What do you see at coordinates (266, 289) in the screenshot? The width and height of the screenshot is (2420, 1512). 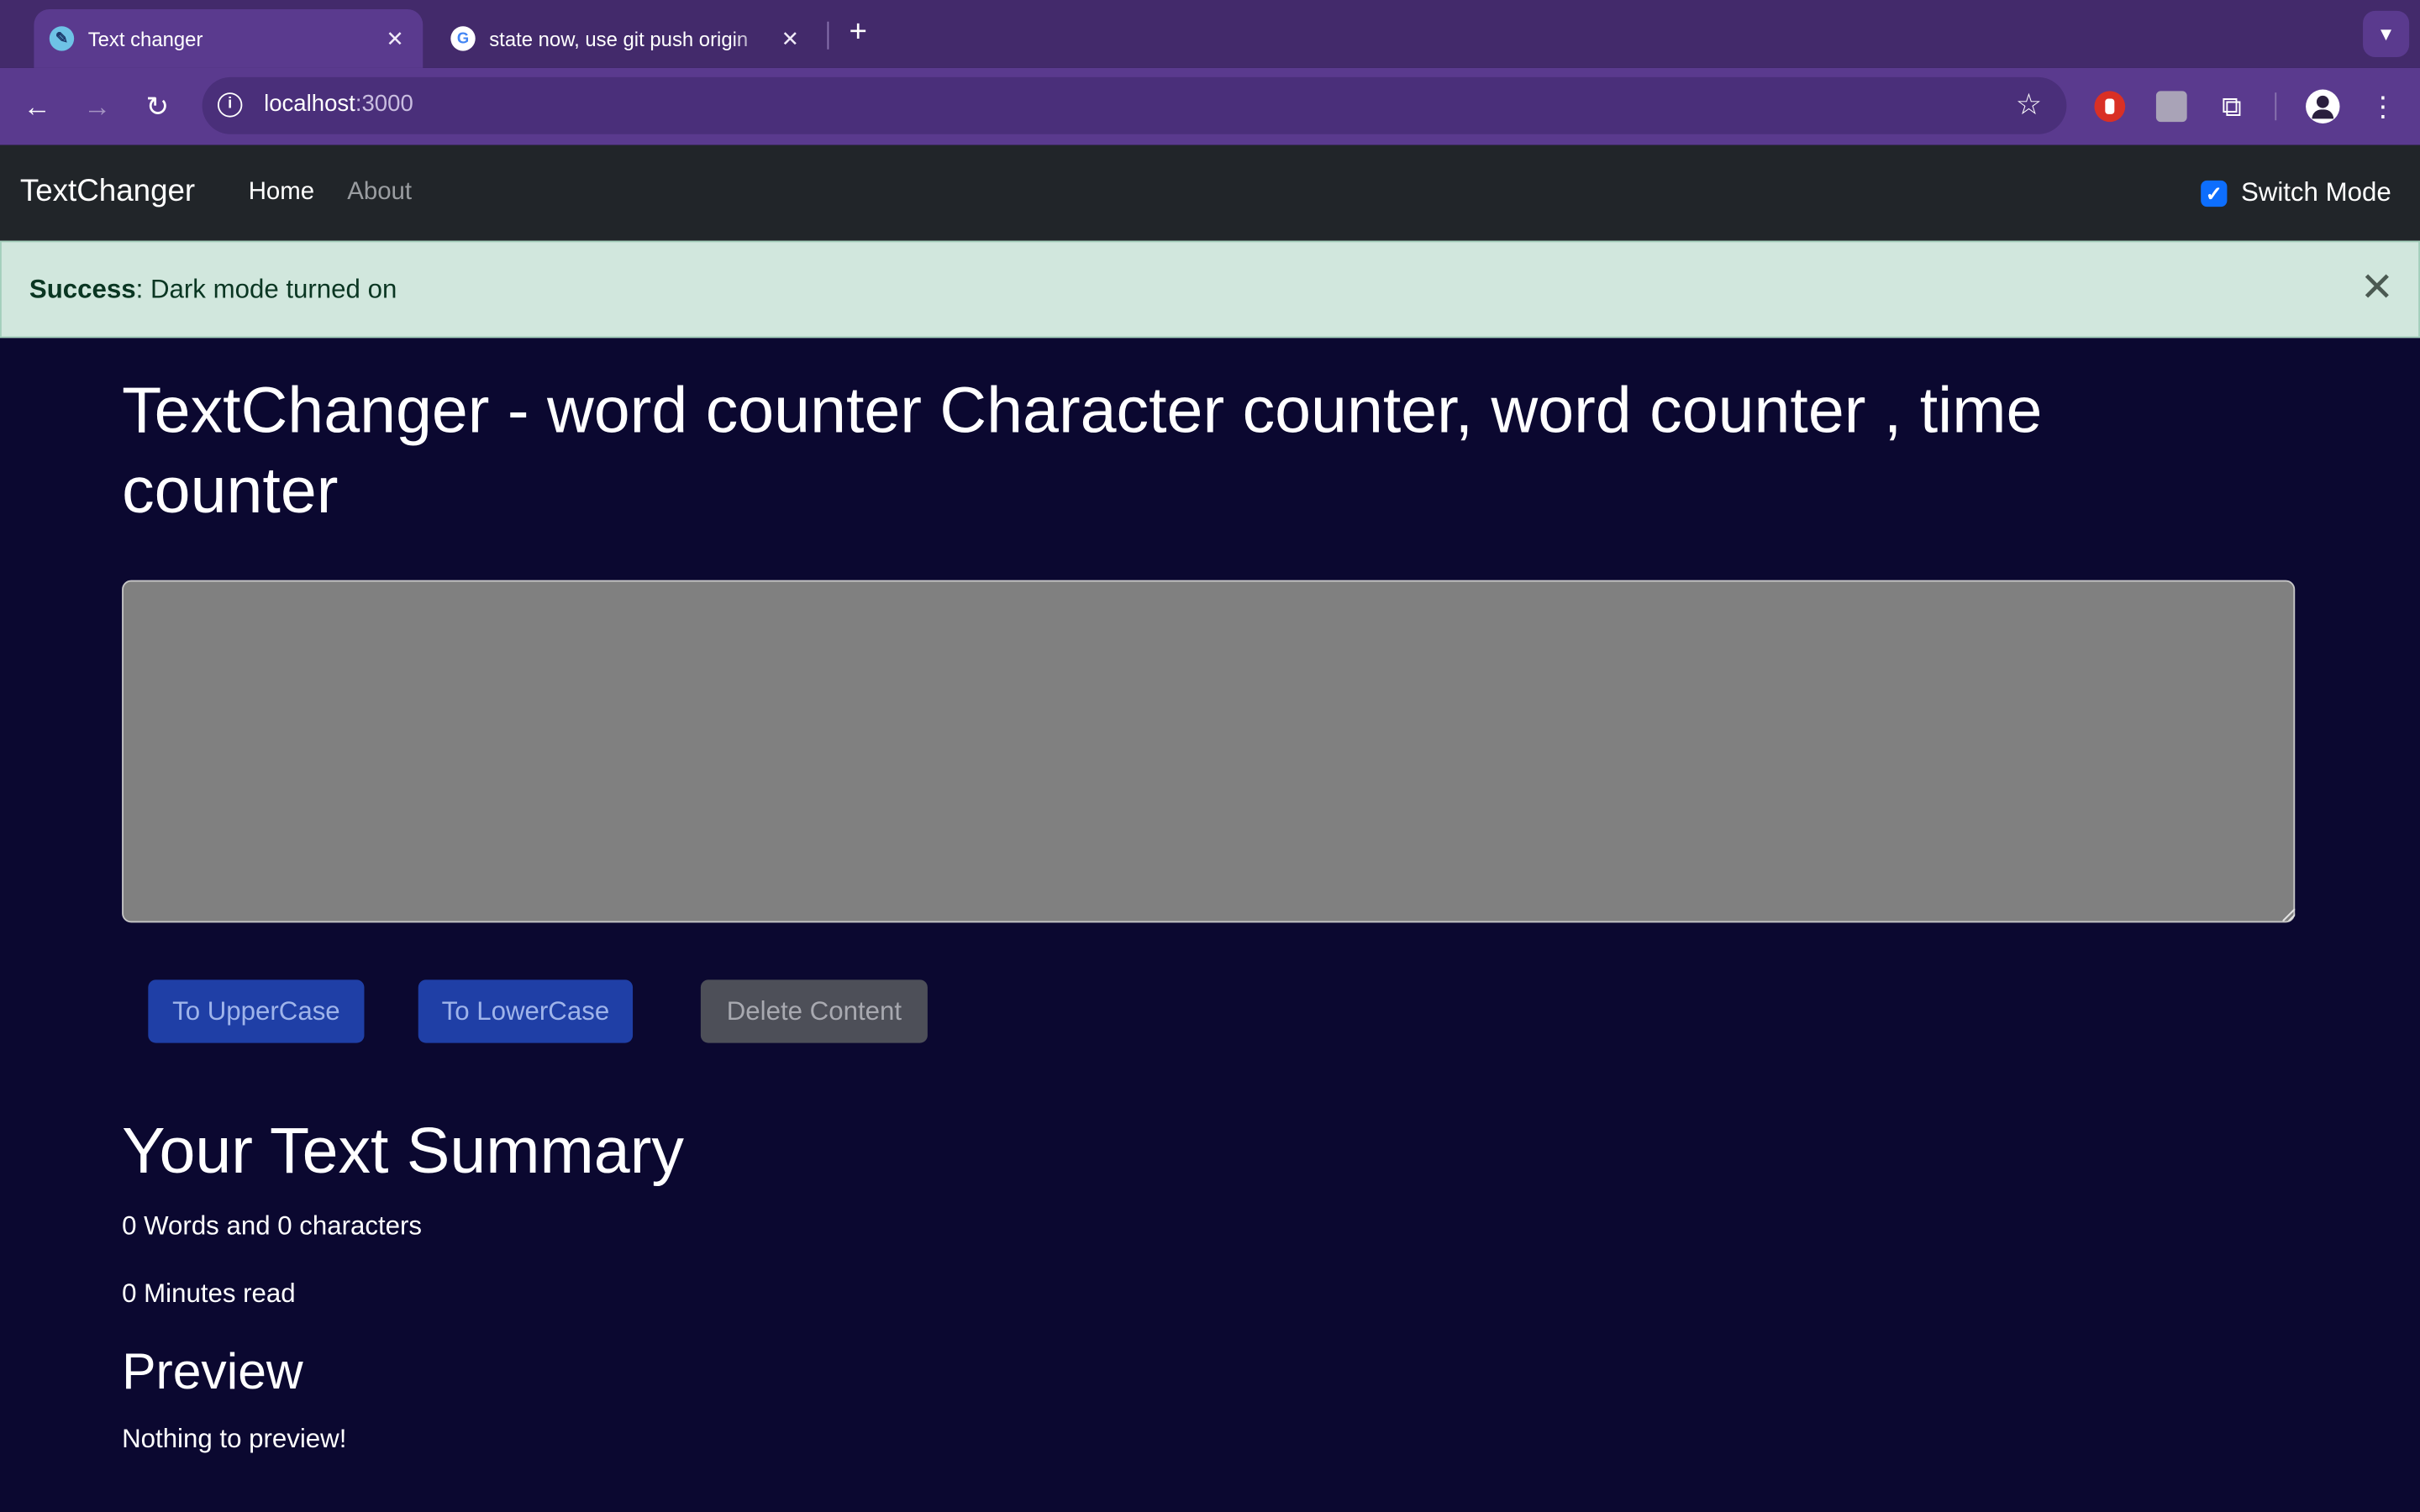 I see `alert-message: : Dark mode turned on` at bounding box center [266, 289].